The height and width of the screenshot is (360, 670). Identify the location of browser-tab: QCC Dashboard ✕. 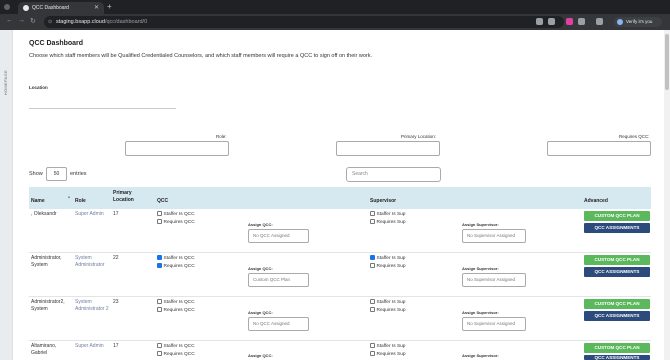
(61, 8).